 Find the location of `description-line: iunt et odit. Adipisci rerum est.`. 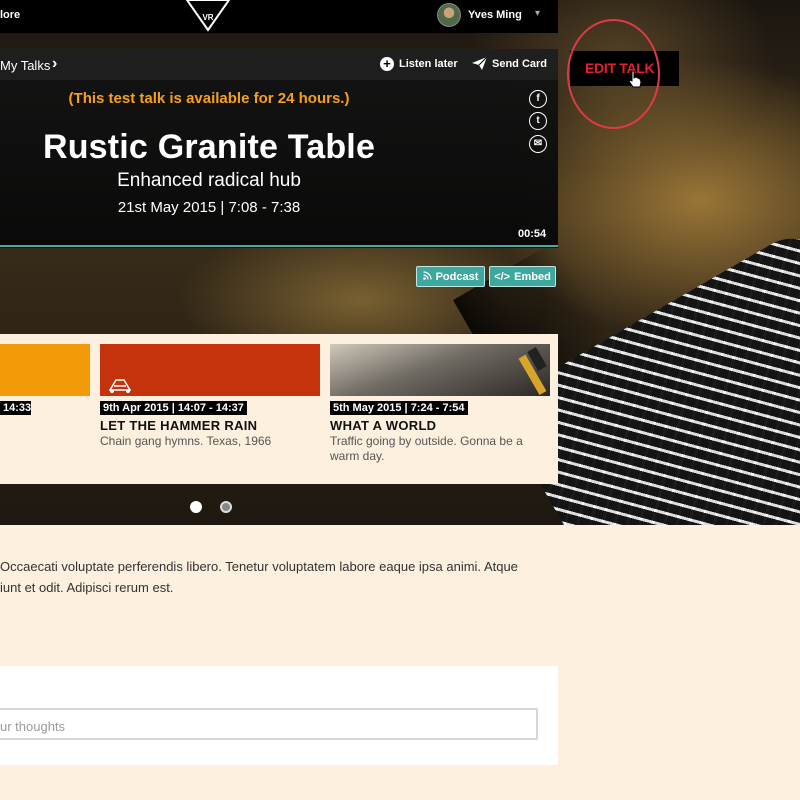

description-line: iunt et odit. Adipisci rerum est. is located at coordinates (87, 587).